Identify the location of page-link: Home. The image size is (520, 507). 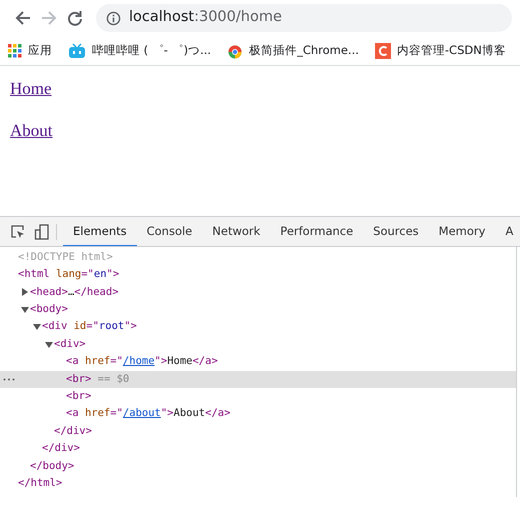
(31, 89).